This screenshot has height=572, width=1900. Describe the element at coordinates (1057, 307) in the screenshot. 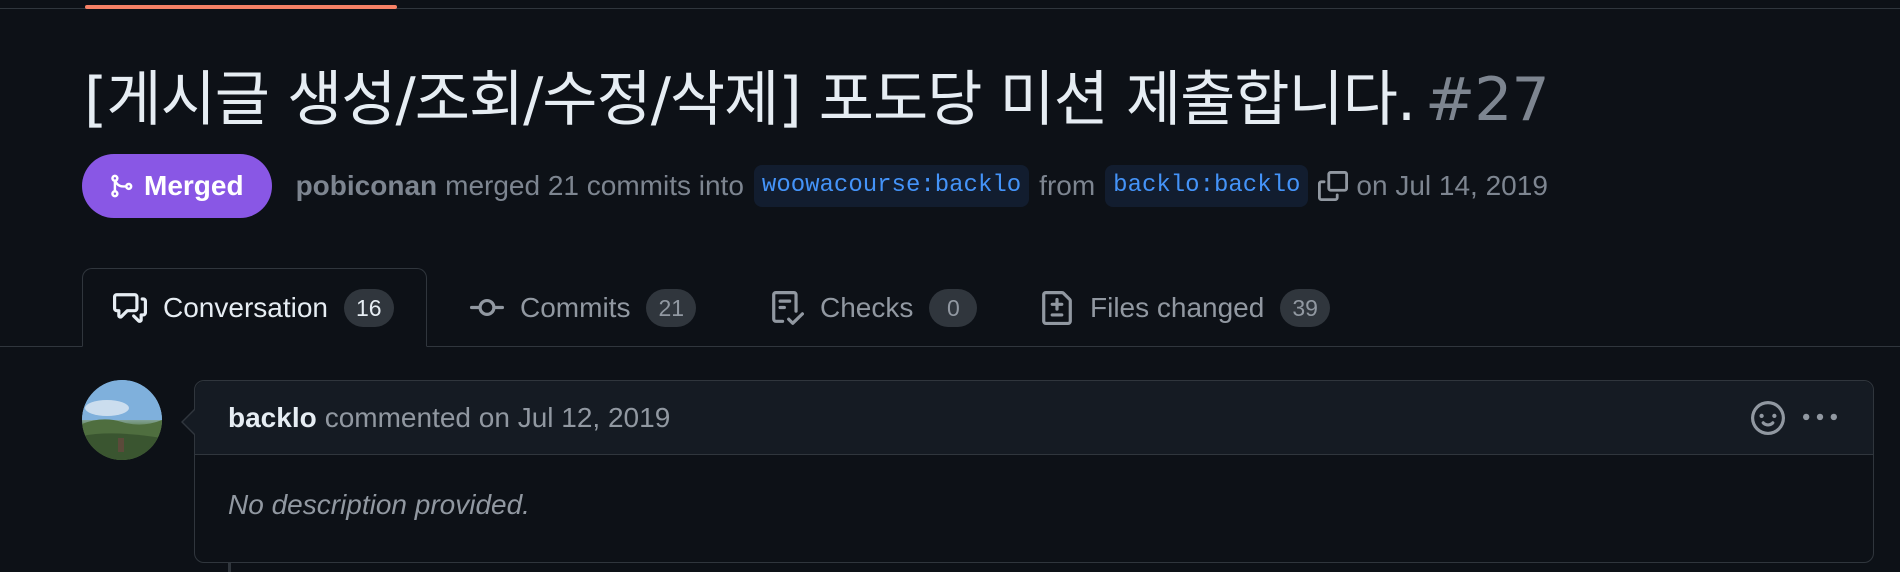

I see `file-diff-icon` at that location.